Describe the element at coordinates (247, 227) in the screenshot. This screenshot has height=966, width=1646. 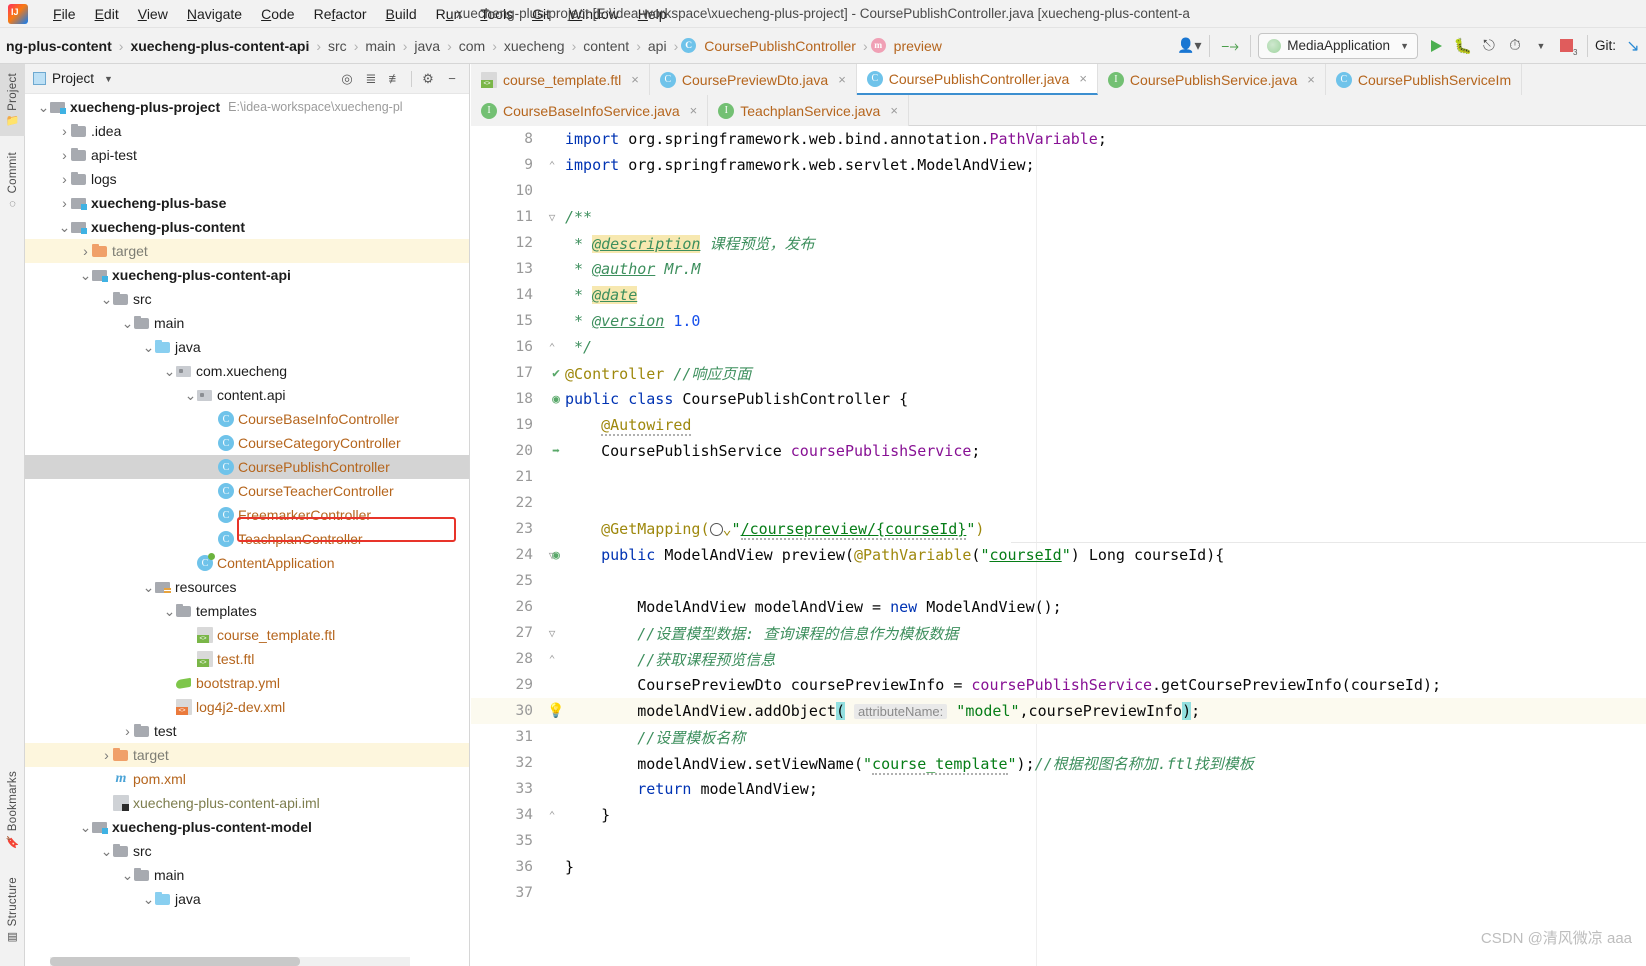
I see `tree-node: ⌄ xuecheng-plus-content` at that location.